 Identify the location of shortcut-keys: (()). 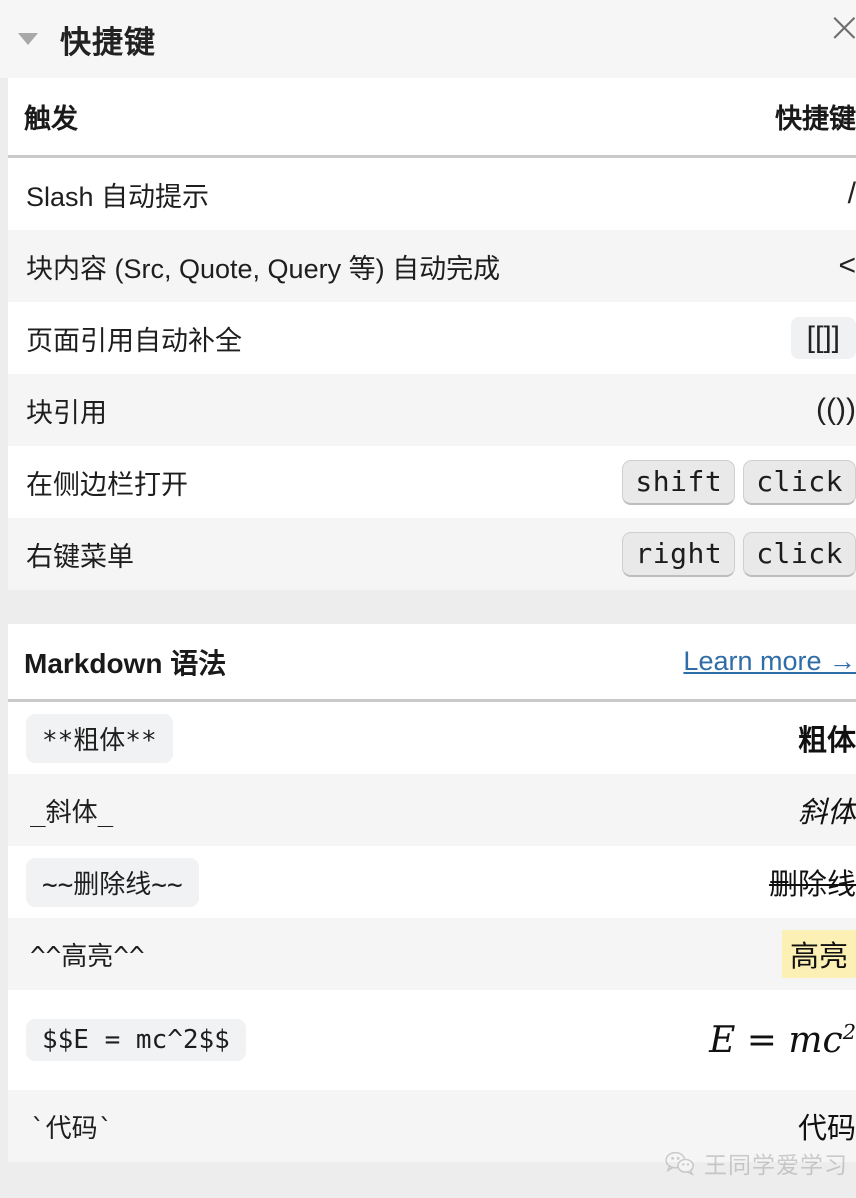
(836, 410).